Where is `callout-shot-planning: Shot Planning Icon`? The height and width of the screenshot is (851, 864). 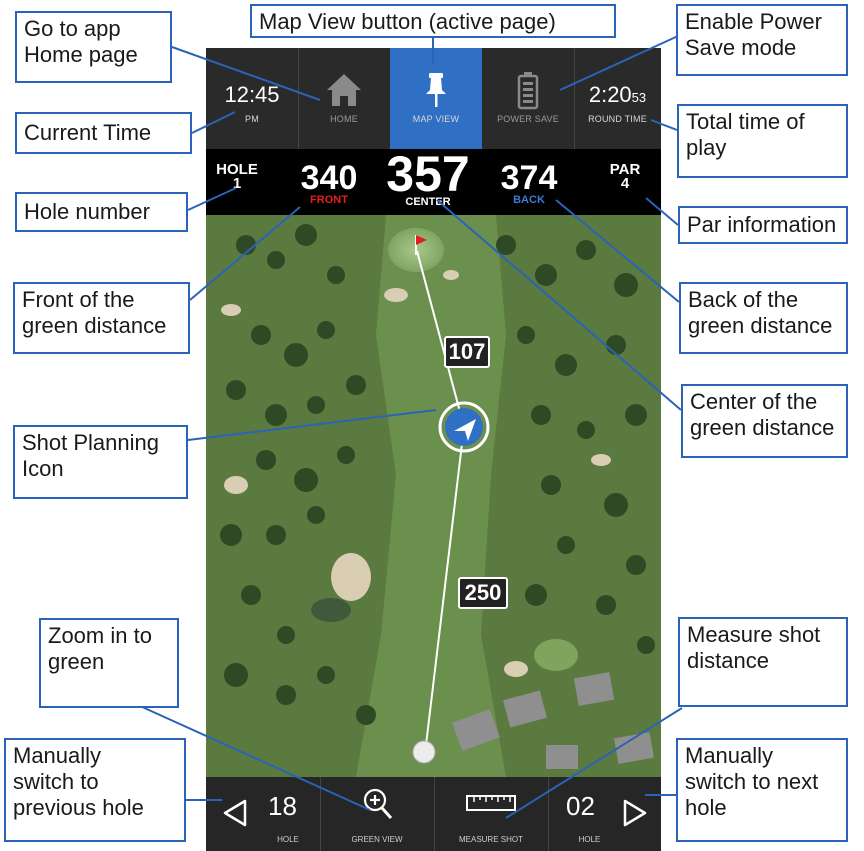
callout-shot-planning: Shot Planning Icon is located at coordinates (100, 462).